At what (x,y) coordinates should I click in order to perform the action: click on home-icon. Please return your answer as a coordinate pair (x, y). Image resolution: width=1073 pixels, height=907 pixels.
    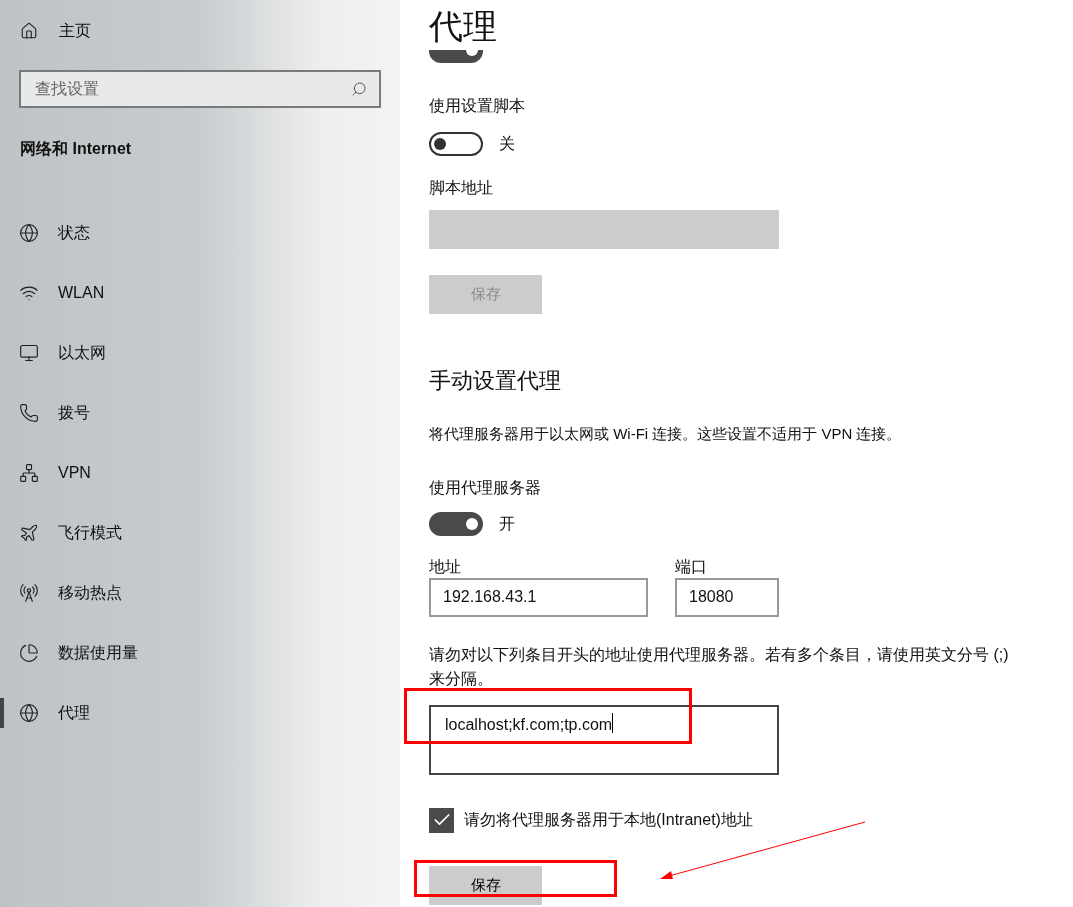
    Looking at the image, I should click on (29, 31).